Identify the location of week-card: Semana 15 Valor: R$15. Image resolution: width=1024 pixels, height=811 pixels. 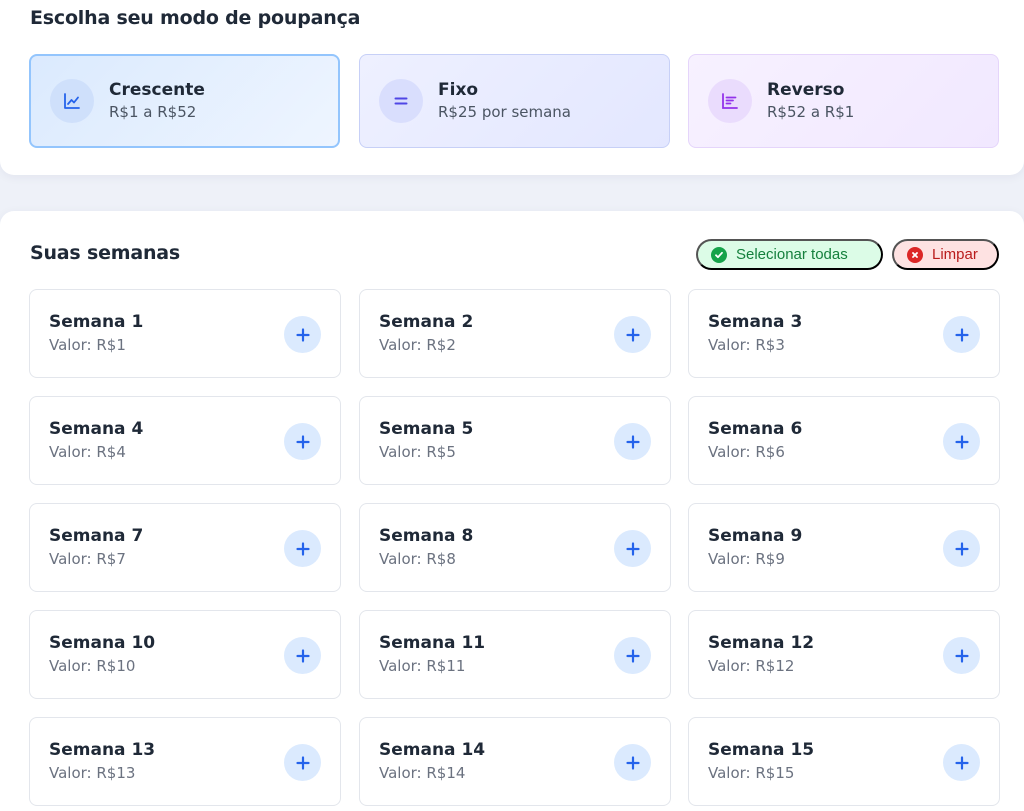
(844, 761).